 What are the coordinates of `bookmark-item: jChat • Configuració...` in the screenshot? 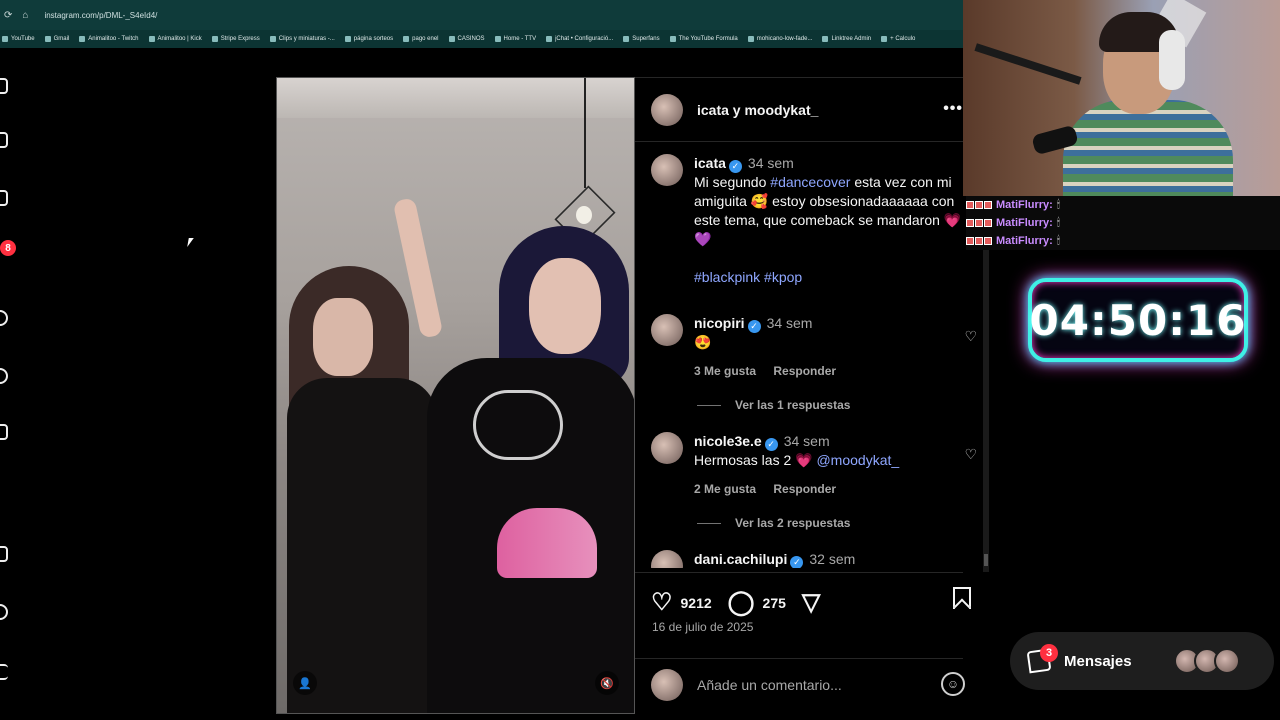 It's located at (579, 39).